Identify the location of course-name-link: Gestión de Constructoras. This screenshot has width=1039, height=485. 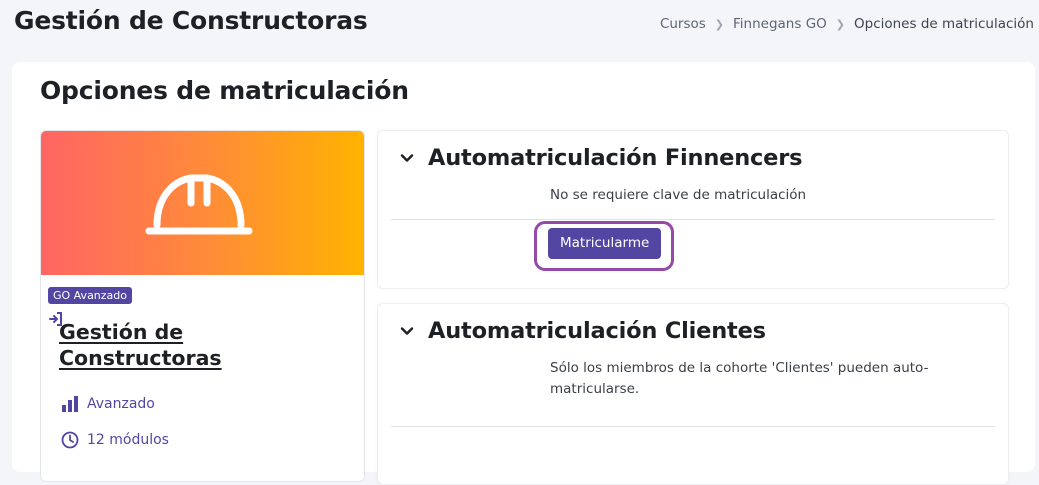
(199, 345).